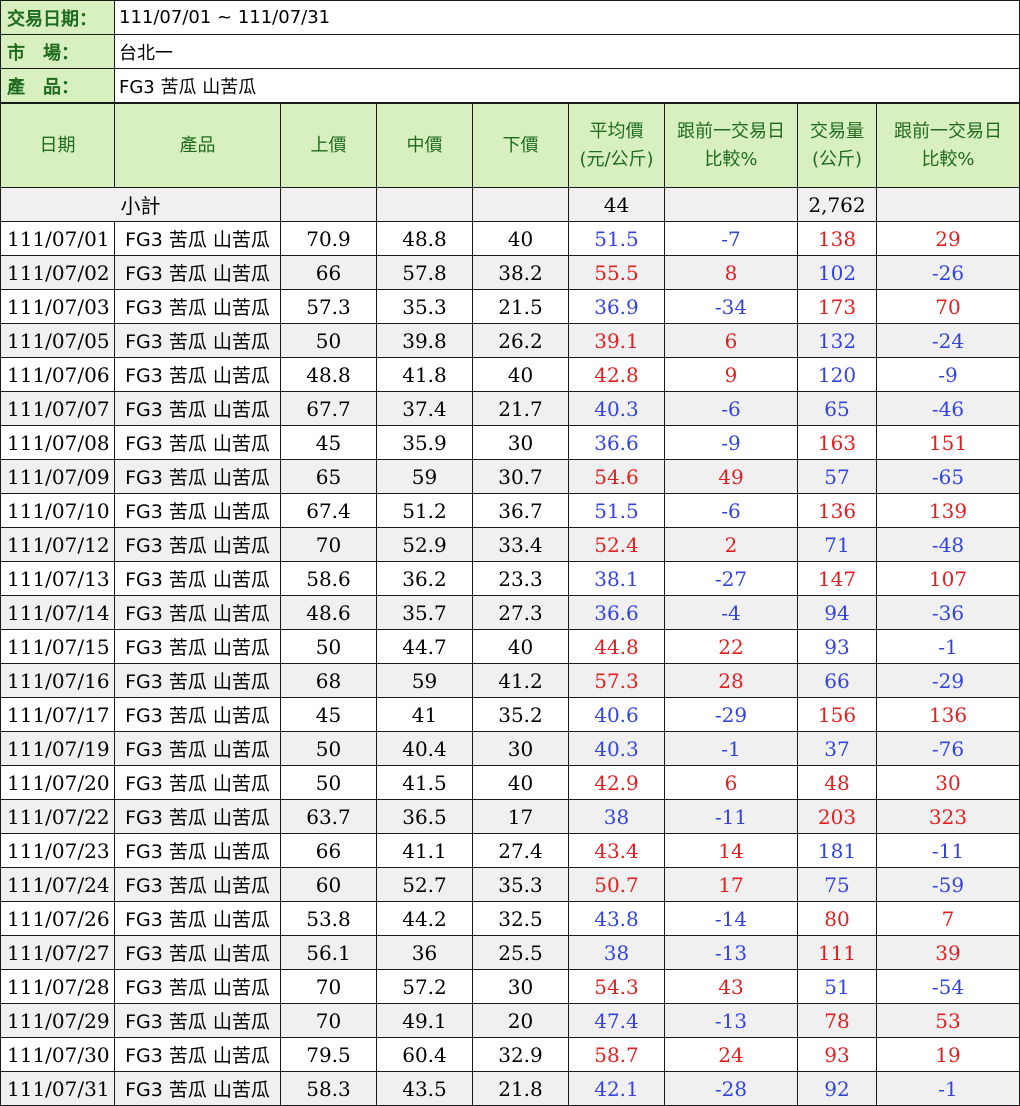 The image size is (1020, 1106). What do you see at coordinates (520, 476) in the screenshot?
I see `cell-lower-price: 30.7` at bounding box center [520, 476].